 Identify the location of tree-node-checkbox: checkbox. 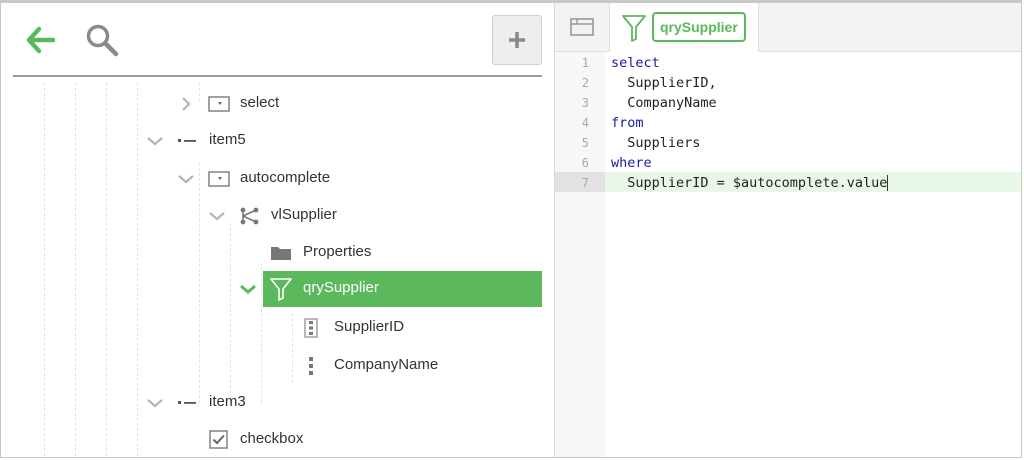
(277, 439).